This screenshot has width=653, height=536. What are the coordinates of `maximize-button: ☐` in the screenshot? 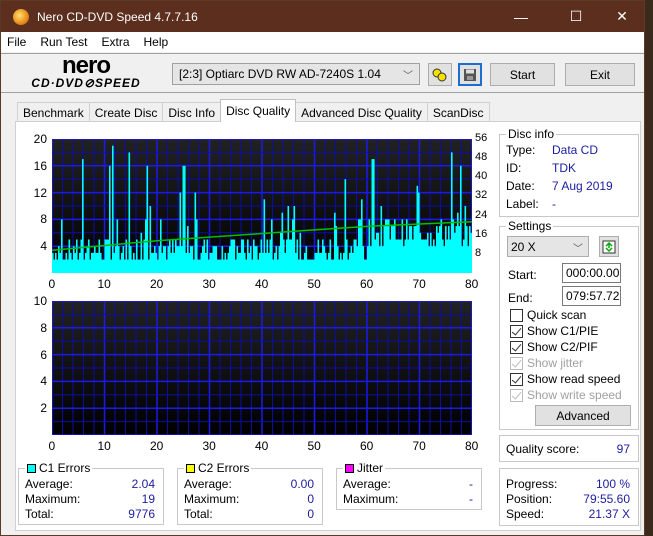 It's located at (576, 16).